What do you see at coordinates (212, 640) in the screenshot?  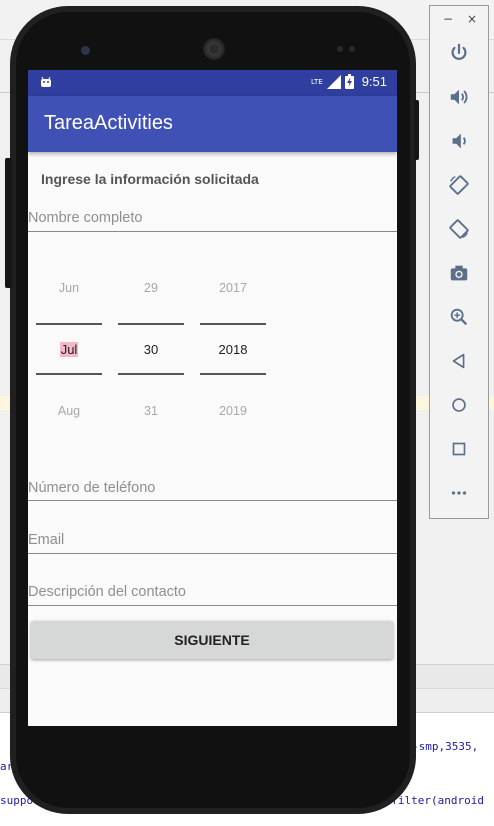 I see `next-button: SIGUIENTE` at bounding box center [212, 640].